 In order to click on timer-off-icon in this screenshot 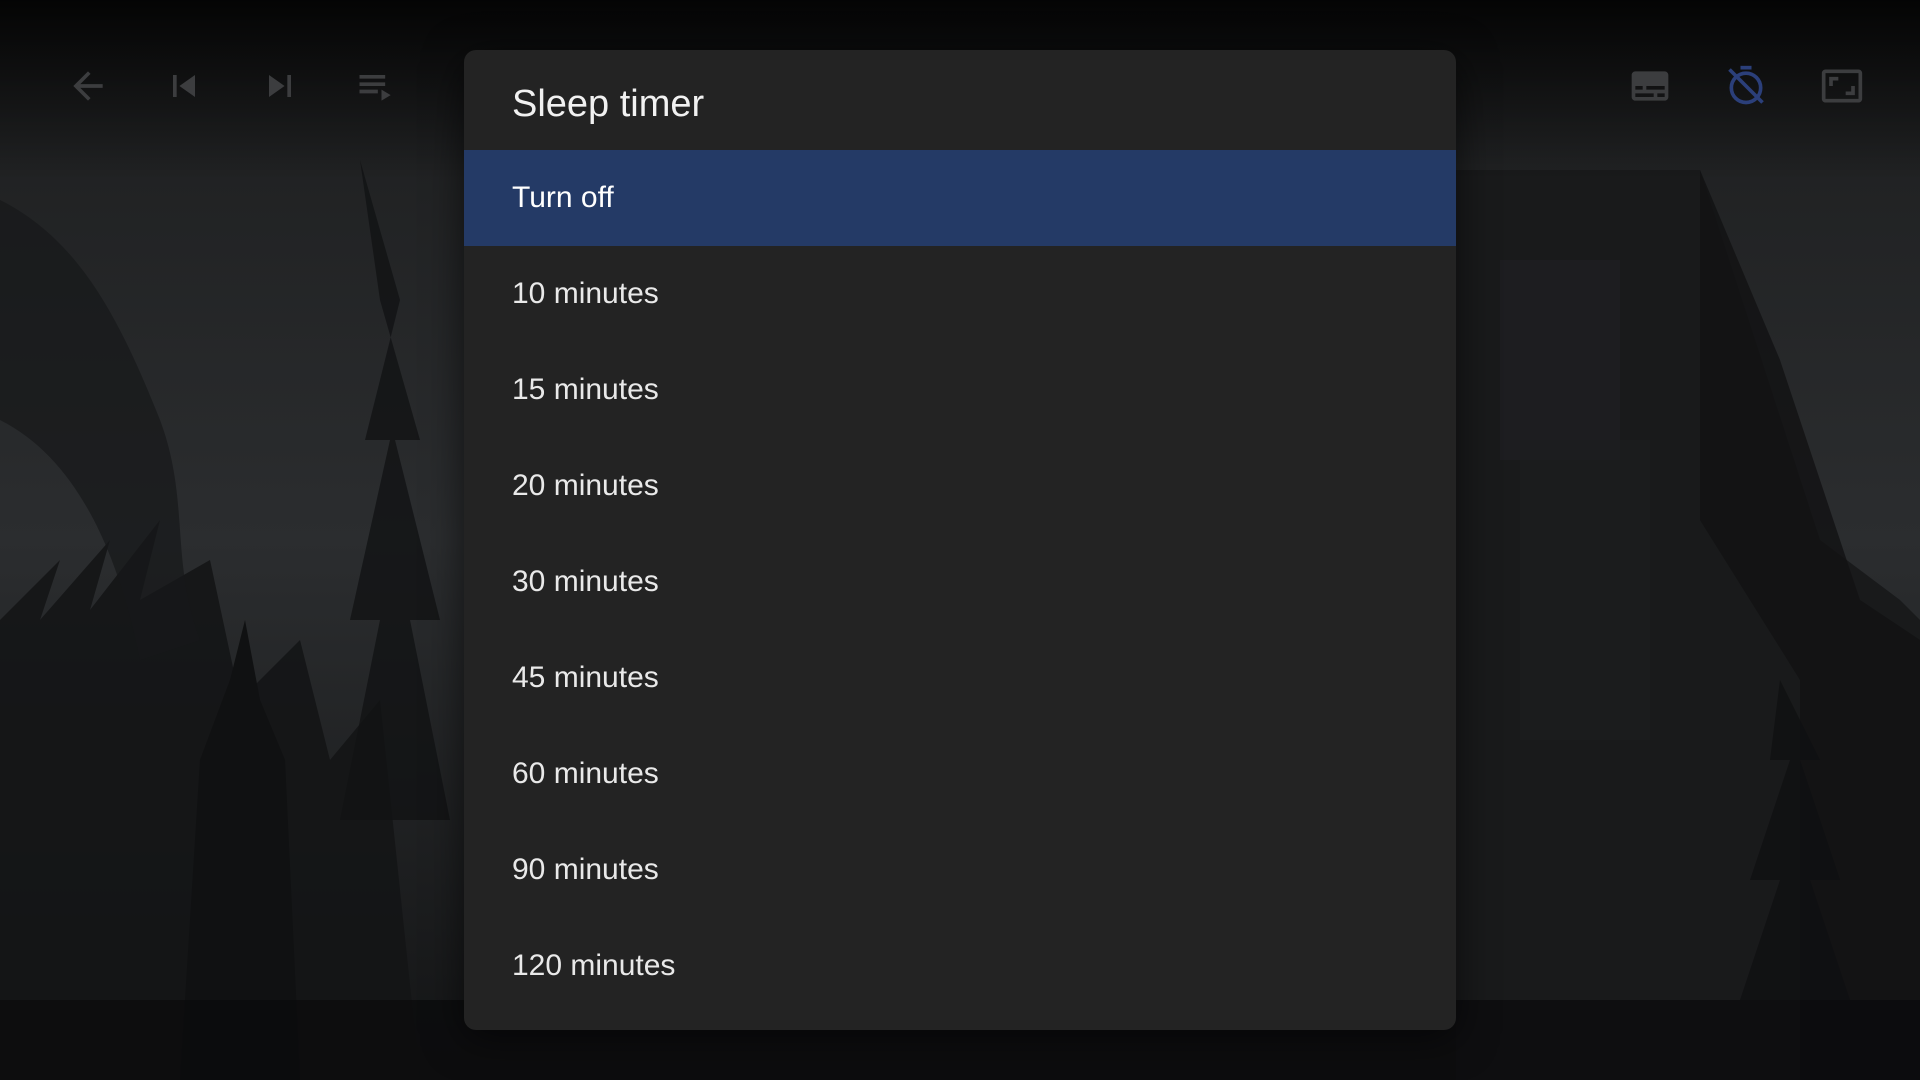, I will do `click(1746, 85)`.